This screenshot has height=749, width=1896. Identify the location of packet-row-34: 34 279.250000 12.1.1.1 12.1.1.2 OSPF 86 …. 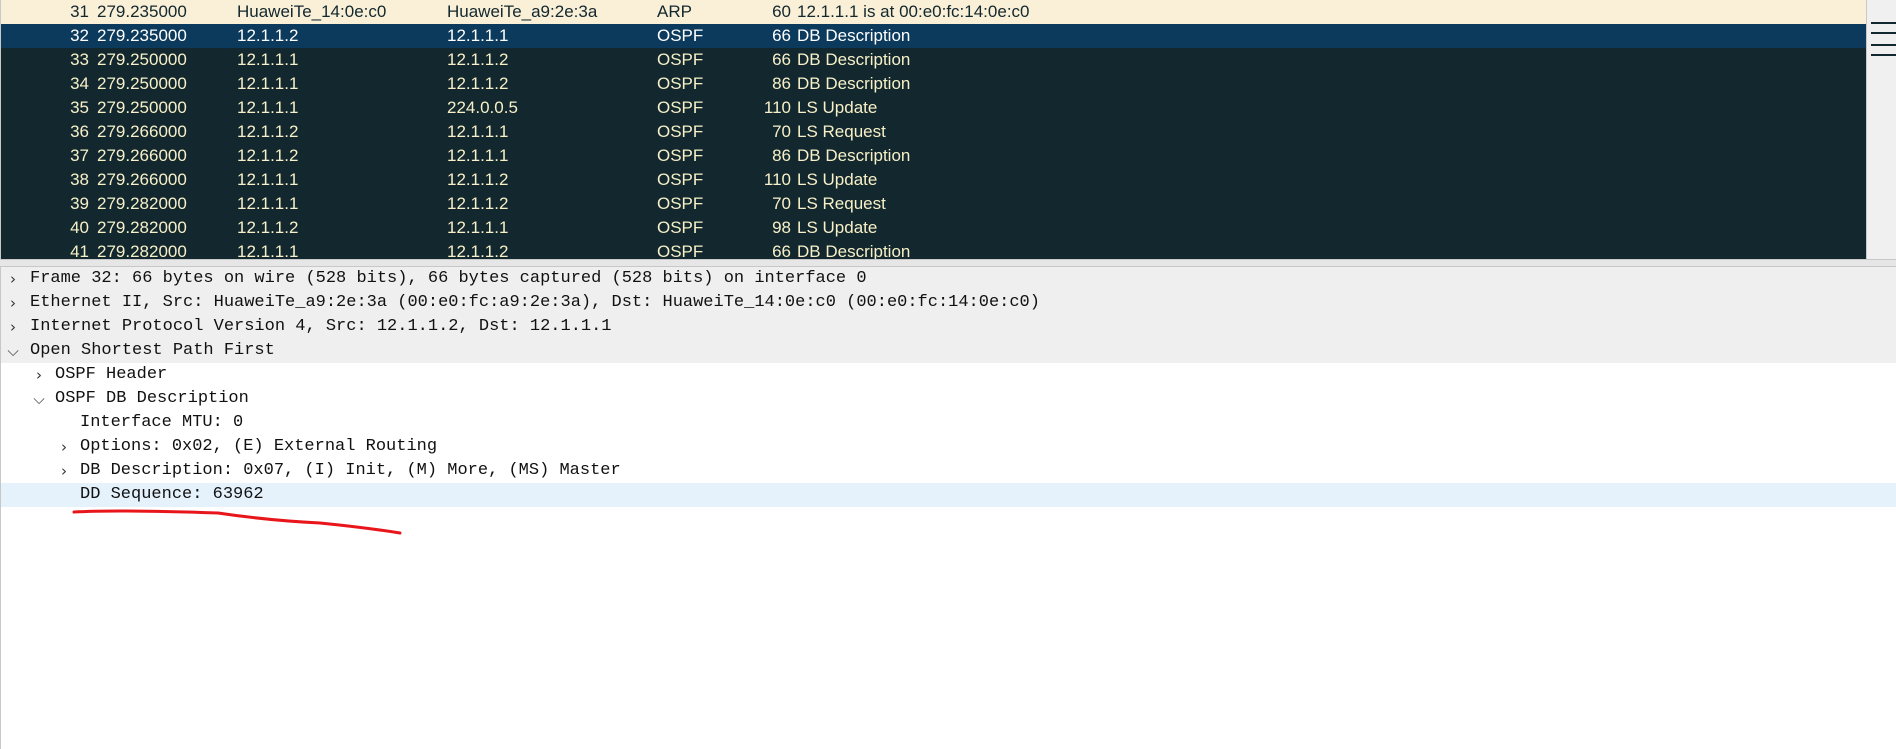
(933, 84).